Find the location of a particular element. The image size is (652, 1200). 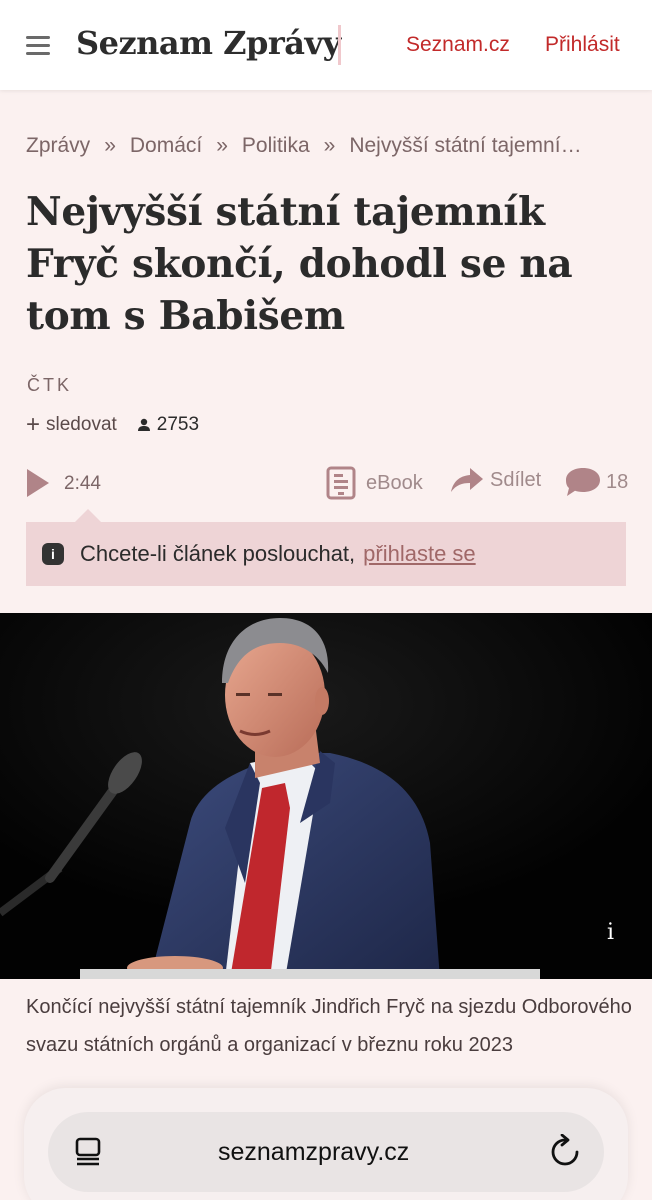

login-link: Přihlásit is located at coordinates (582, 45).